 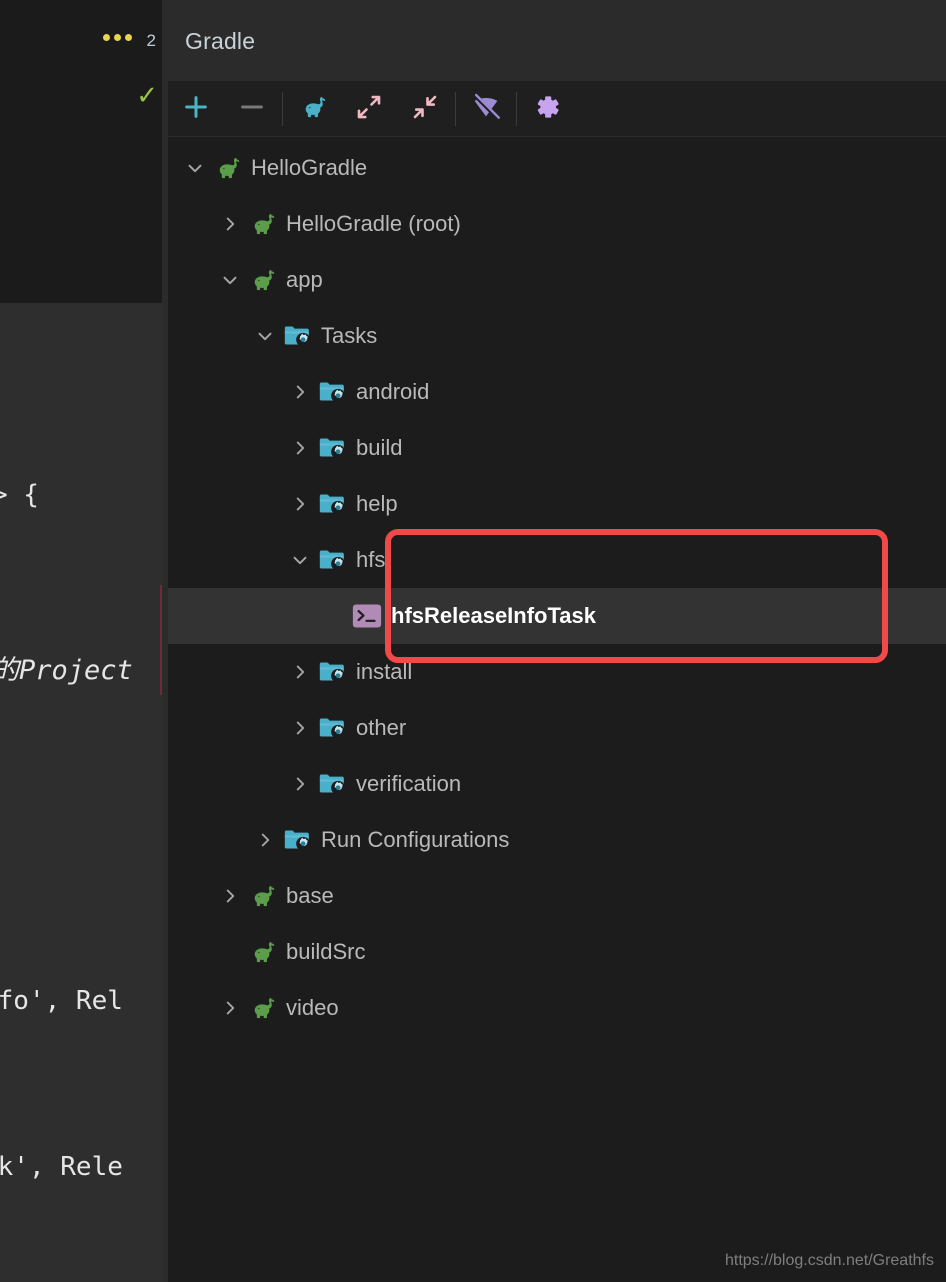 I want to click on tree-row: Tasks, so click(x=557, y=336).